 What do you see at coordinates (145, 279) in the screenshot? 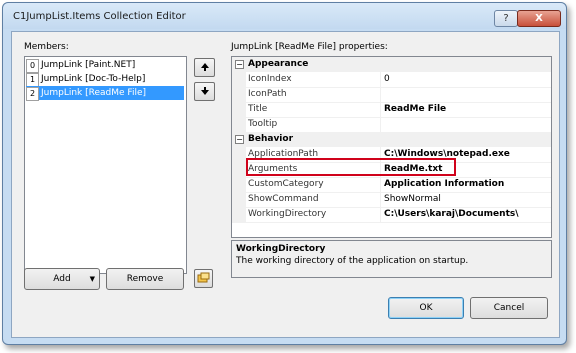
I see `remove-button: Remove` at bounding box center [145, 279].